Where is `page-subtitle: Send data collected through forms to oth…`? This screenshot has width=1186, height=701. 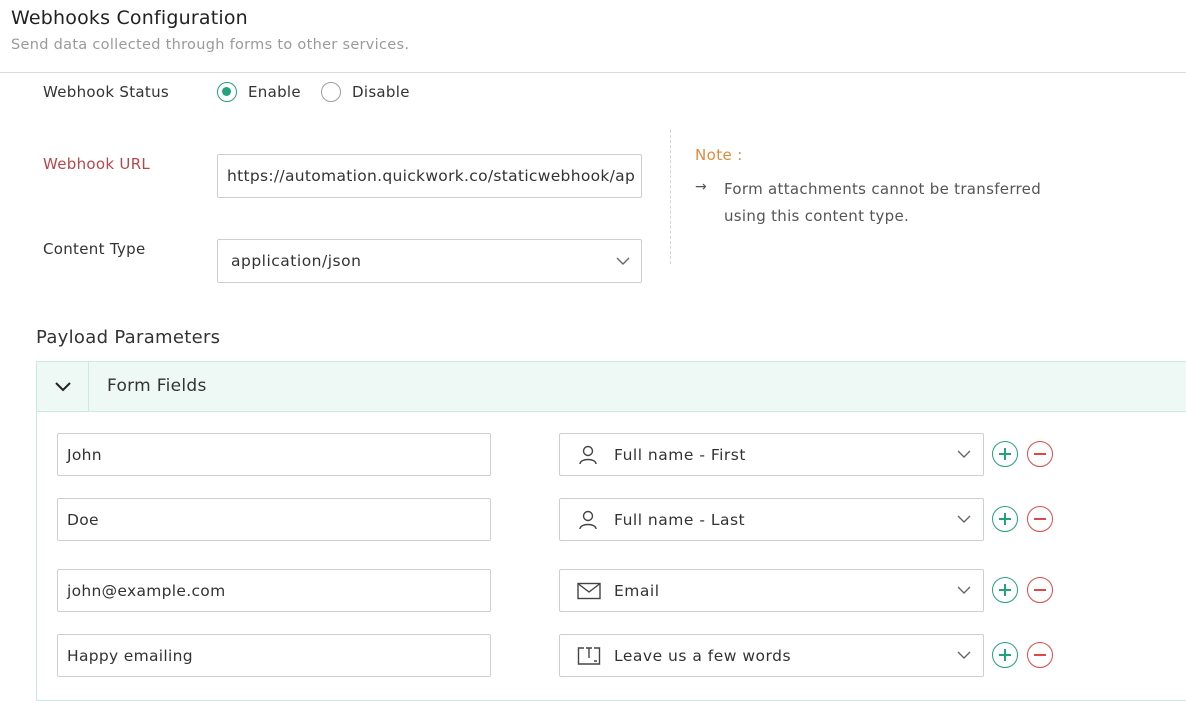 page-subtitle: Send data collected through forms to oth… is located at coordinates (210, 45).